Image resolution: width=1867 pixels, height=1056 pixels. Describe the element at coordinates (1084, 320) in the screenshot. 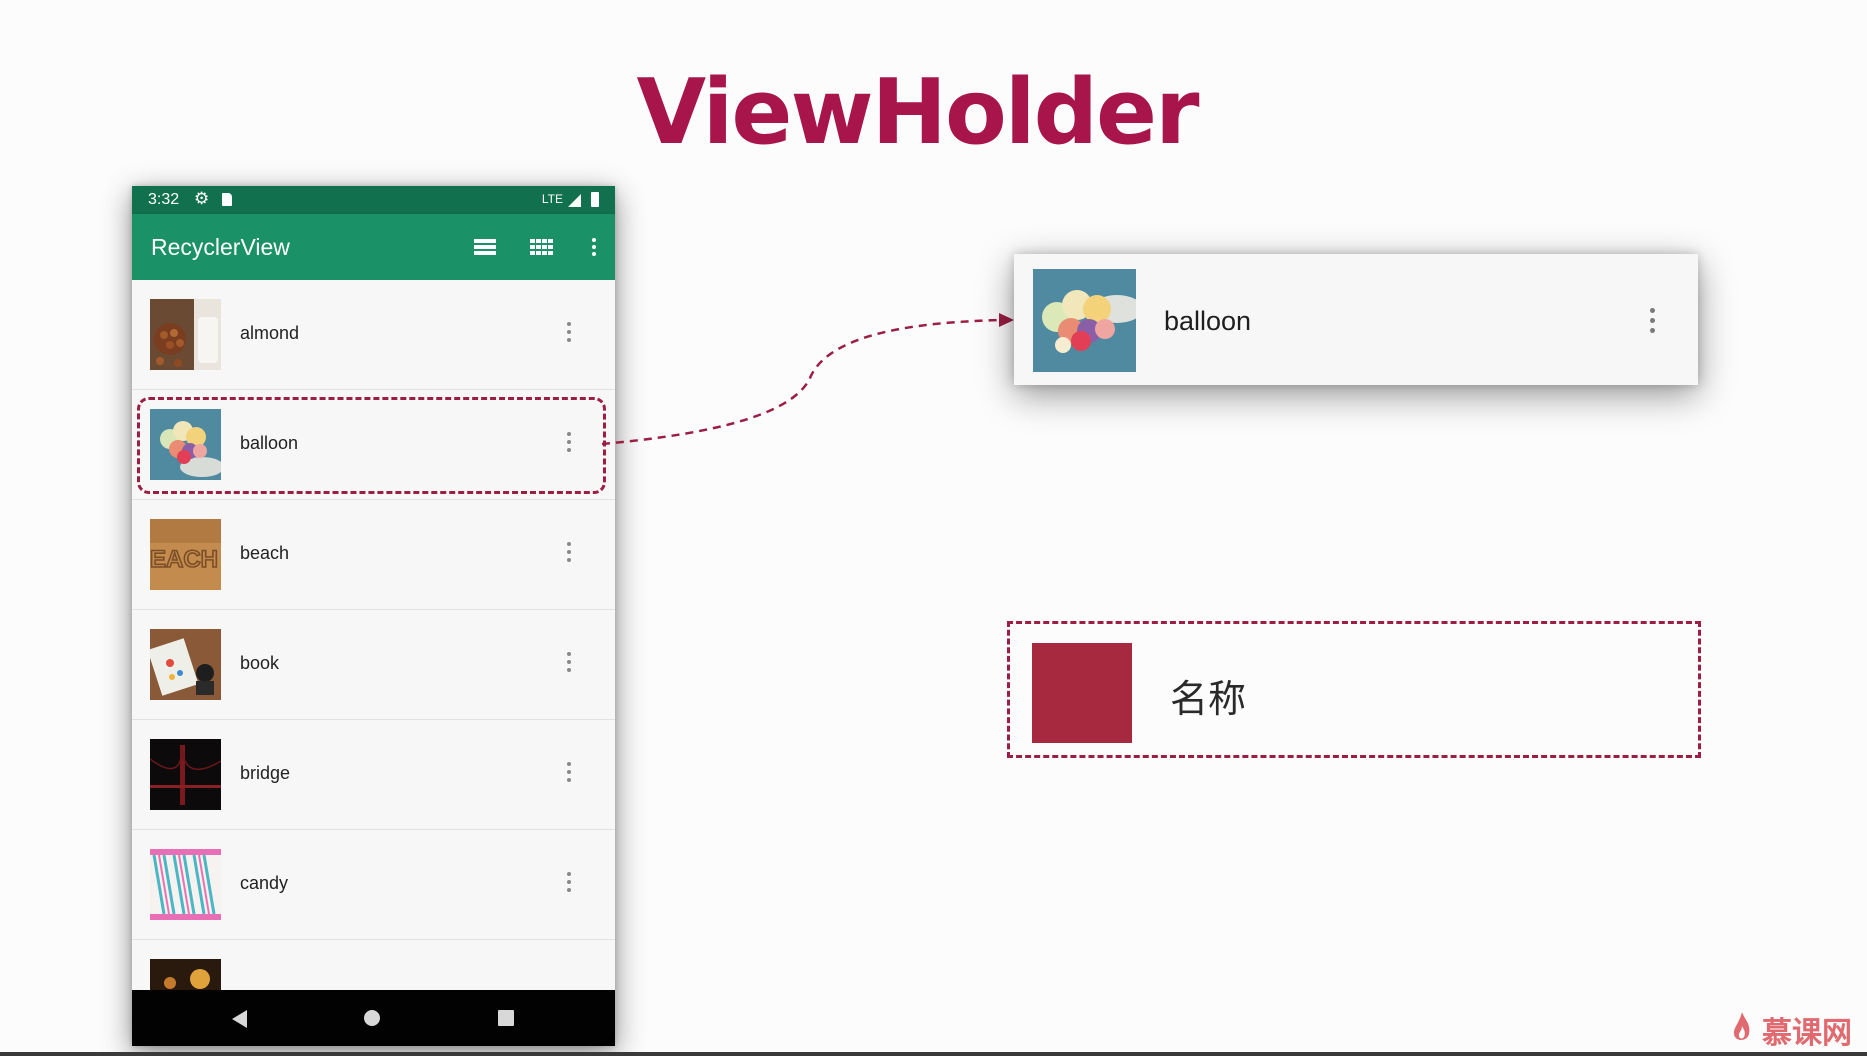

I see `balloon-detail-thumbnail` at that location.